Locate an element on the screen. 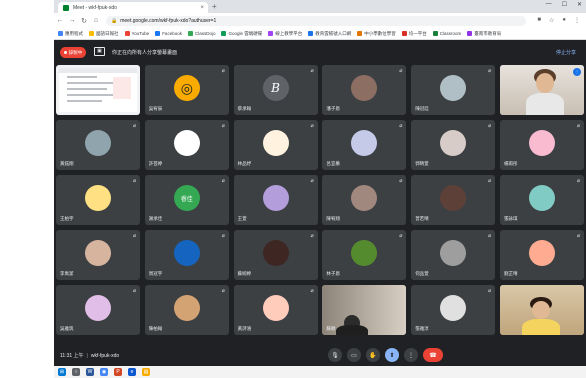  participant-tile: 睿佳 ⌀ 謝承佳 is located at coordinates (186, 200).